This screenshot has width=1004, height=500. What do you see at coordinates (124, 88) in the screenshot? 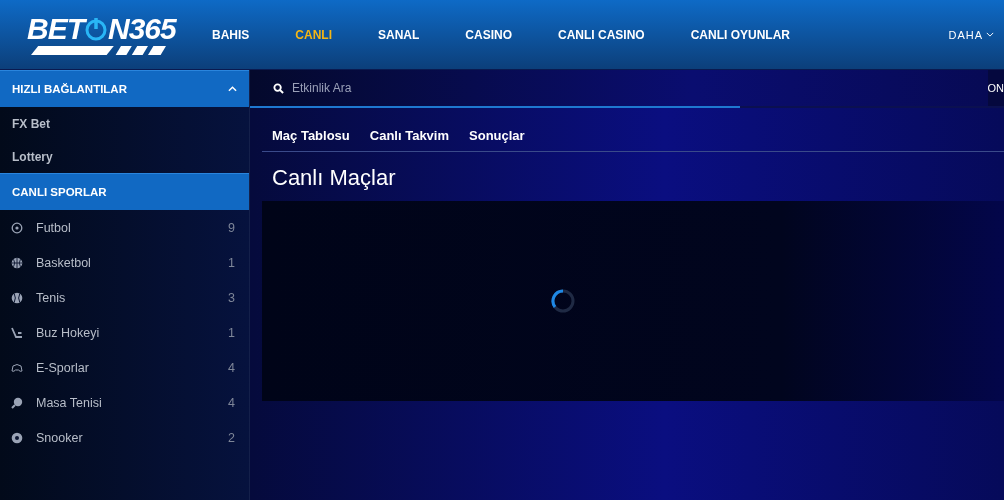
I see `quick-links-header: HIZLI BAĞLANTILAR` at bounding box center [124, 88].